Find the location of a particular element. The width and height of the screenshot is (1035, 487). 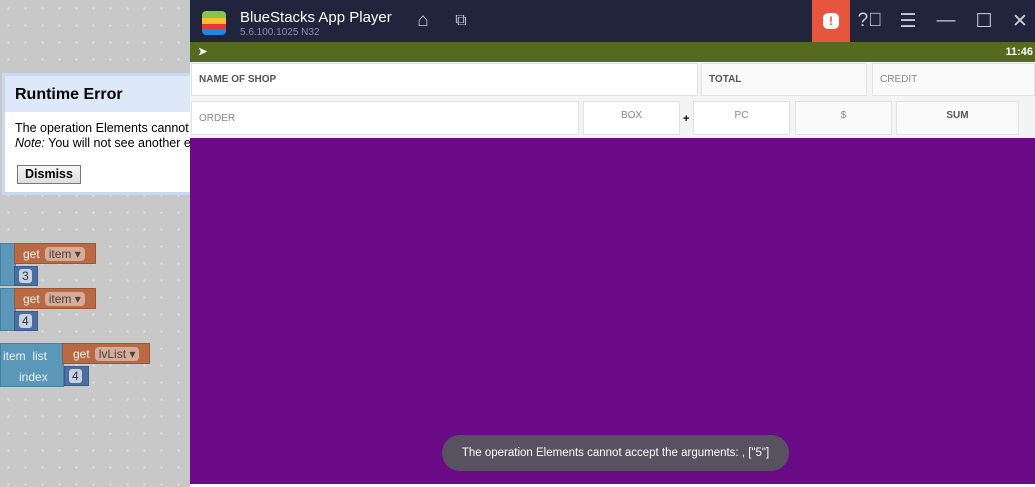

number-value: 3 is located at coordinates (25, 276).